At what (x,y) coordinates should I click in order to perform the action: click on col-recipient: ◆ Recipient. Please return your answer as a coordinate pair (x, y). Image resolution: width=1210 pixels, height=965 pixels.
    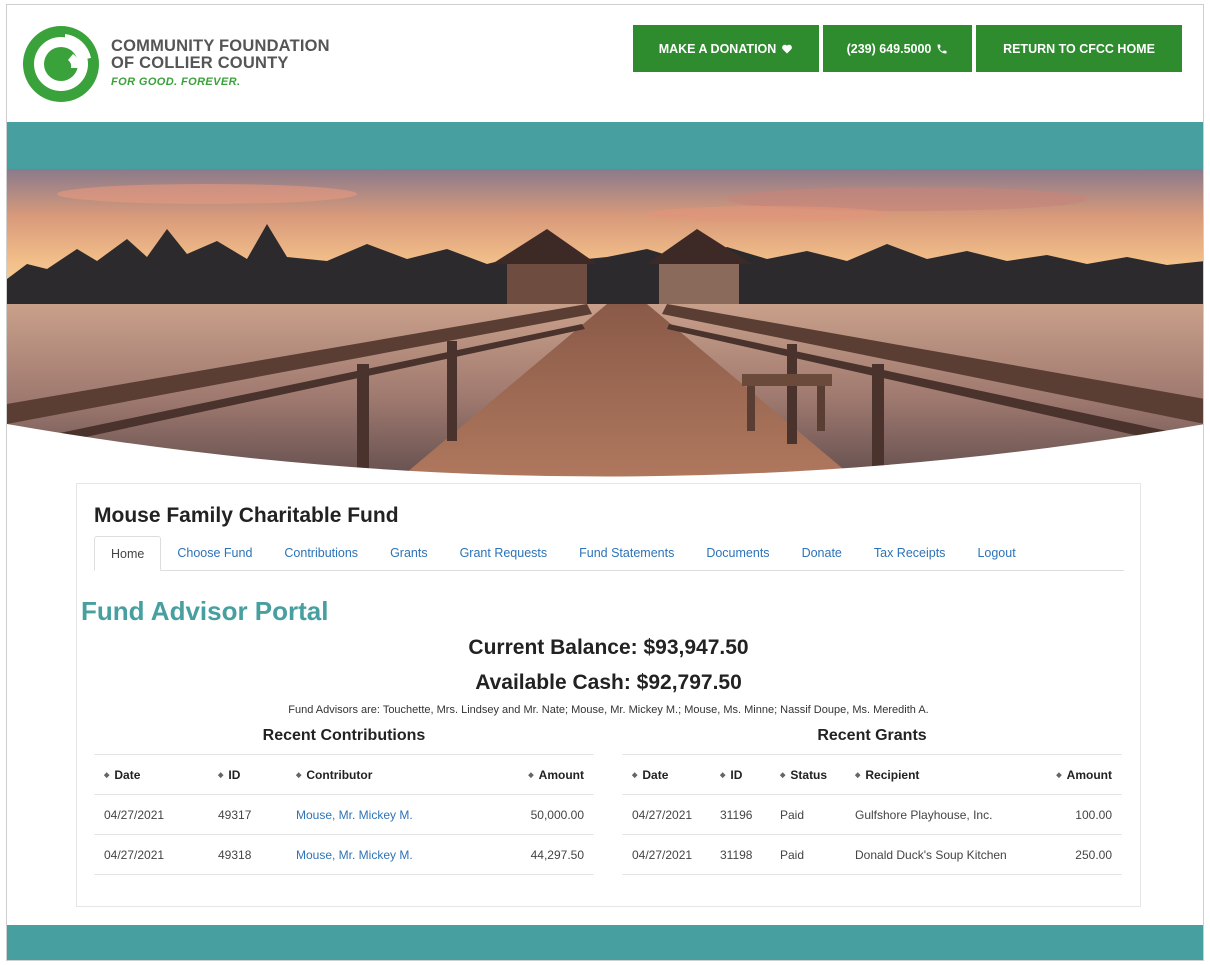
    Looking at the image, I should click on (940, 774).